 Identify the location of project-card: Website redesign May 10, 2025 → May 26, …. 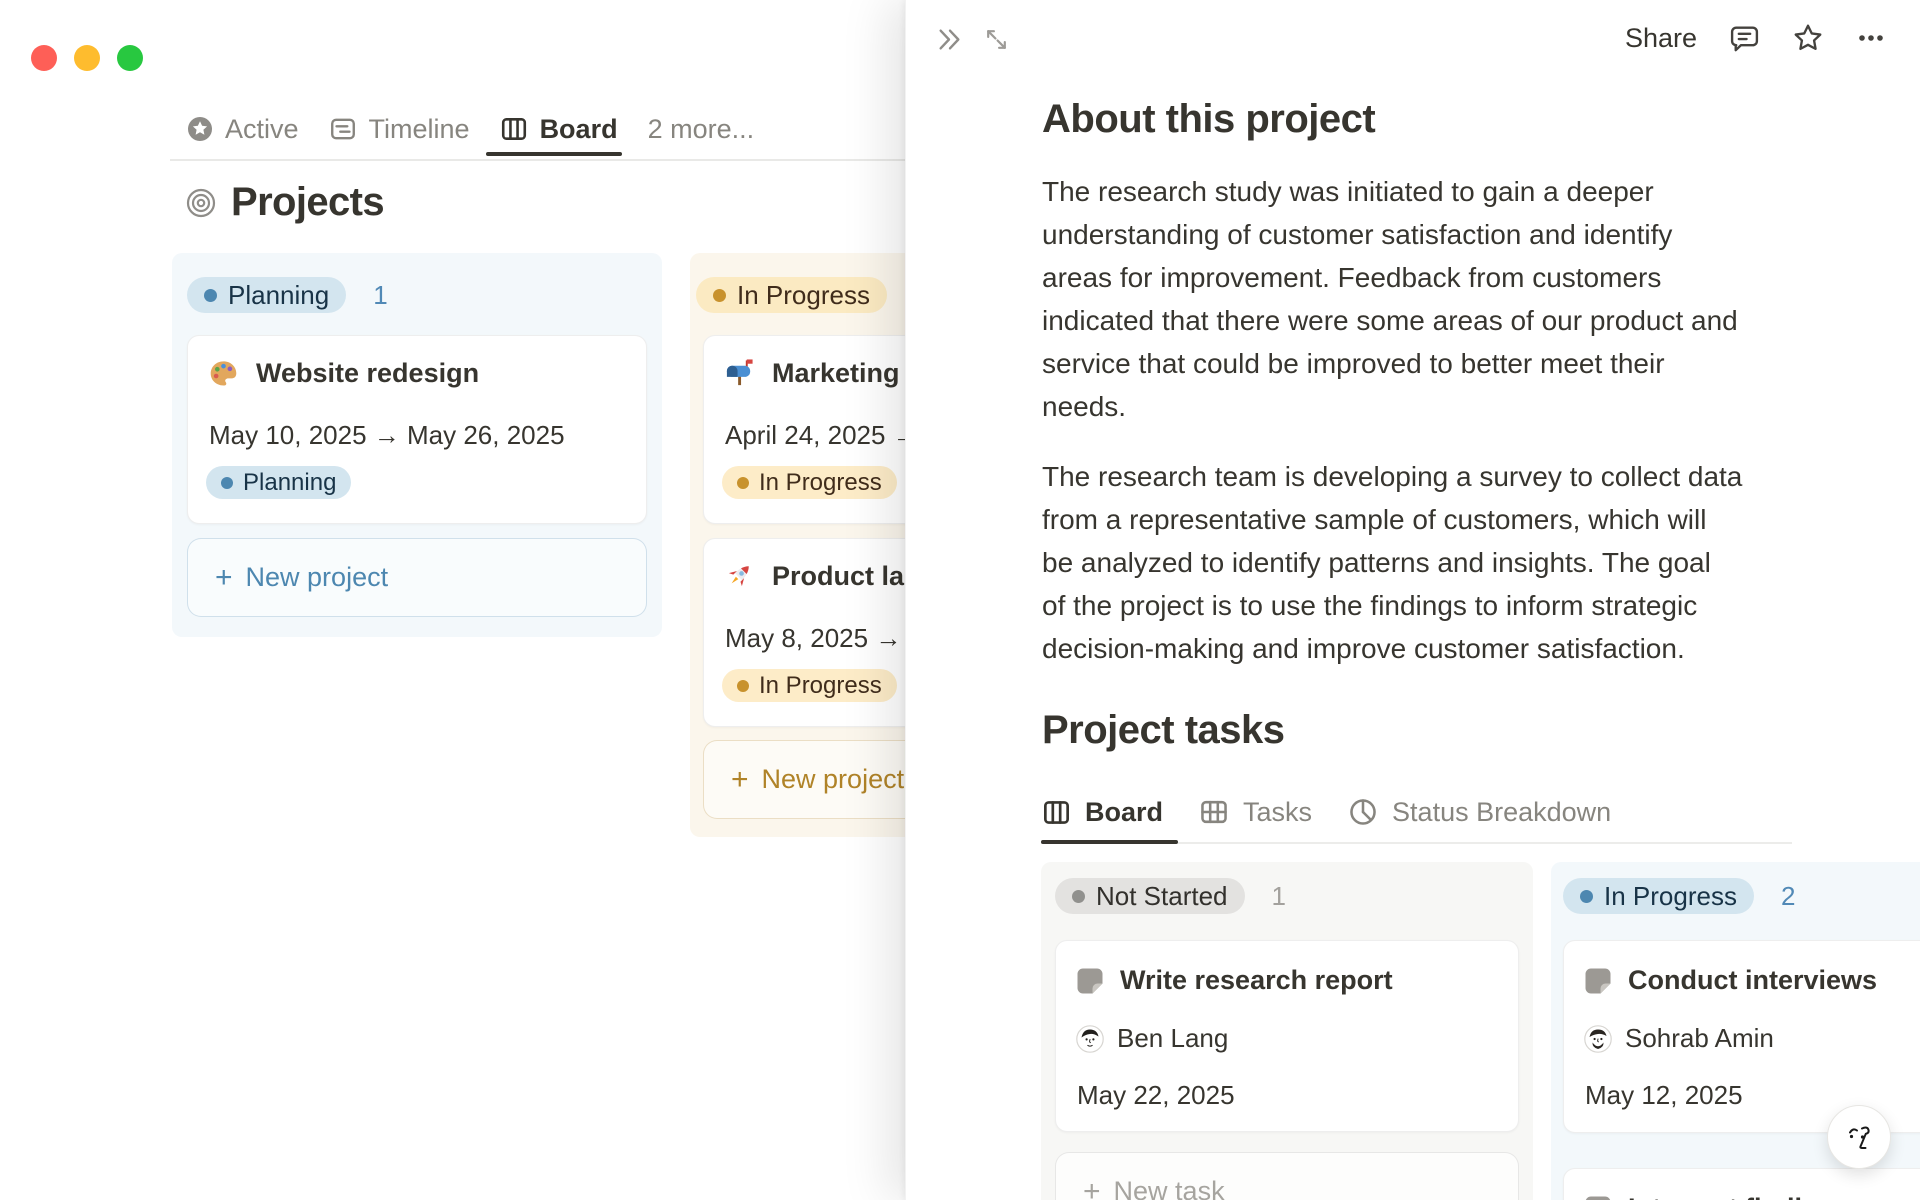
(417, 429).